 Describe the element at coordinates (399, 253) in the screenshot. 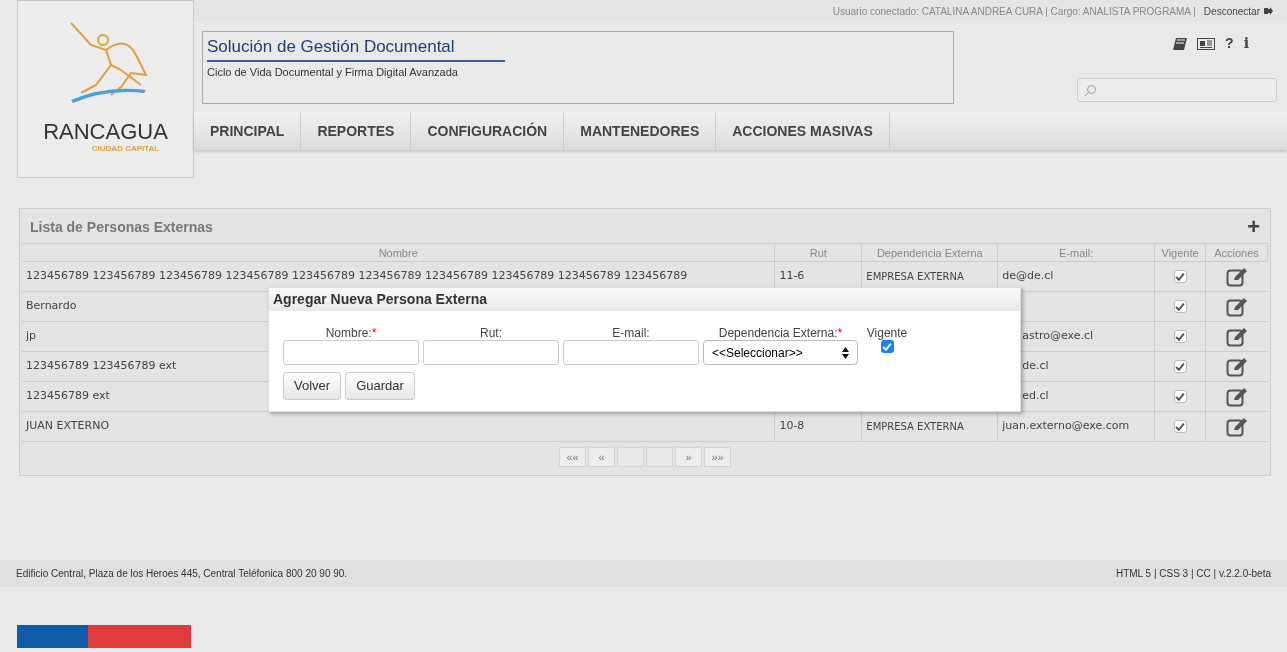

I see `column-header: Nombre` at that location.